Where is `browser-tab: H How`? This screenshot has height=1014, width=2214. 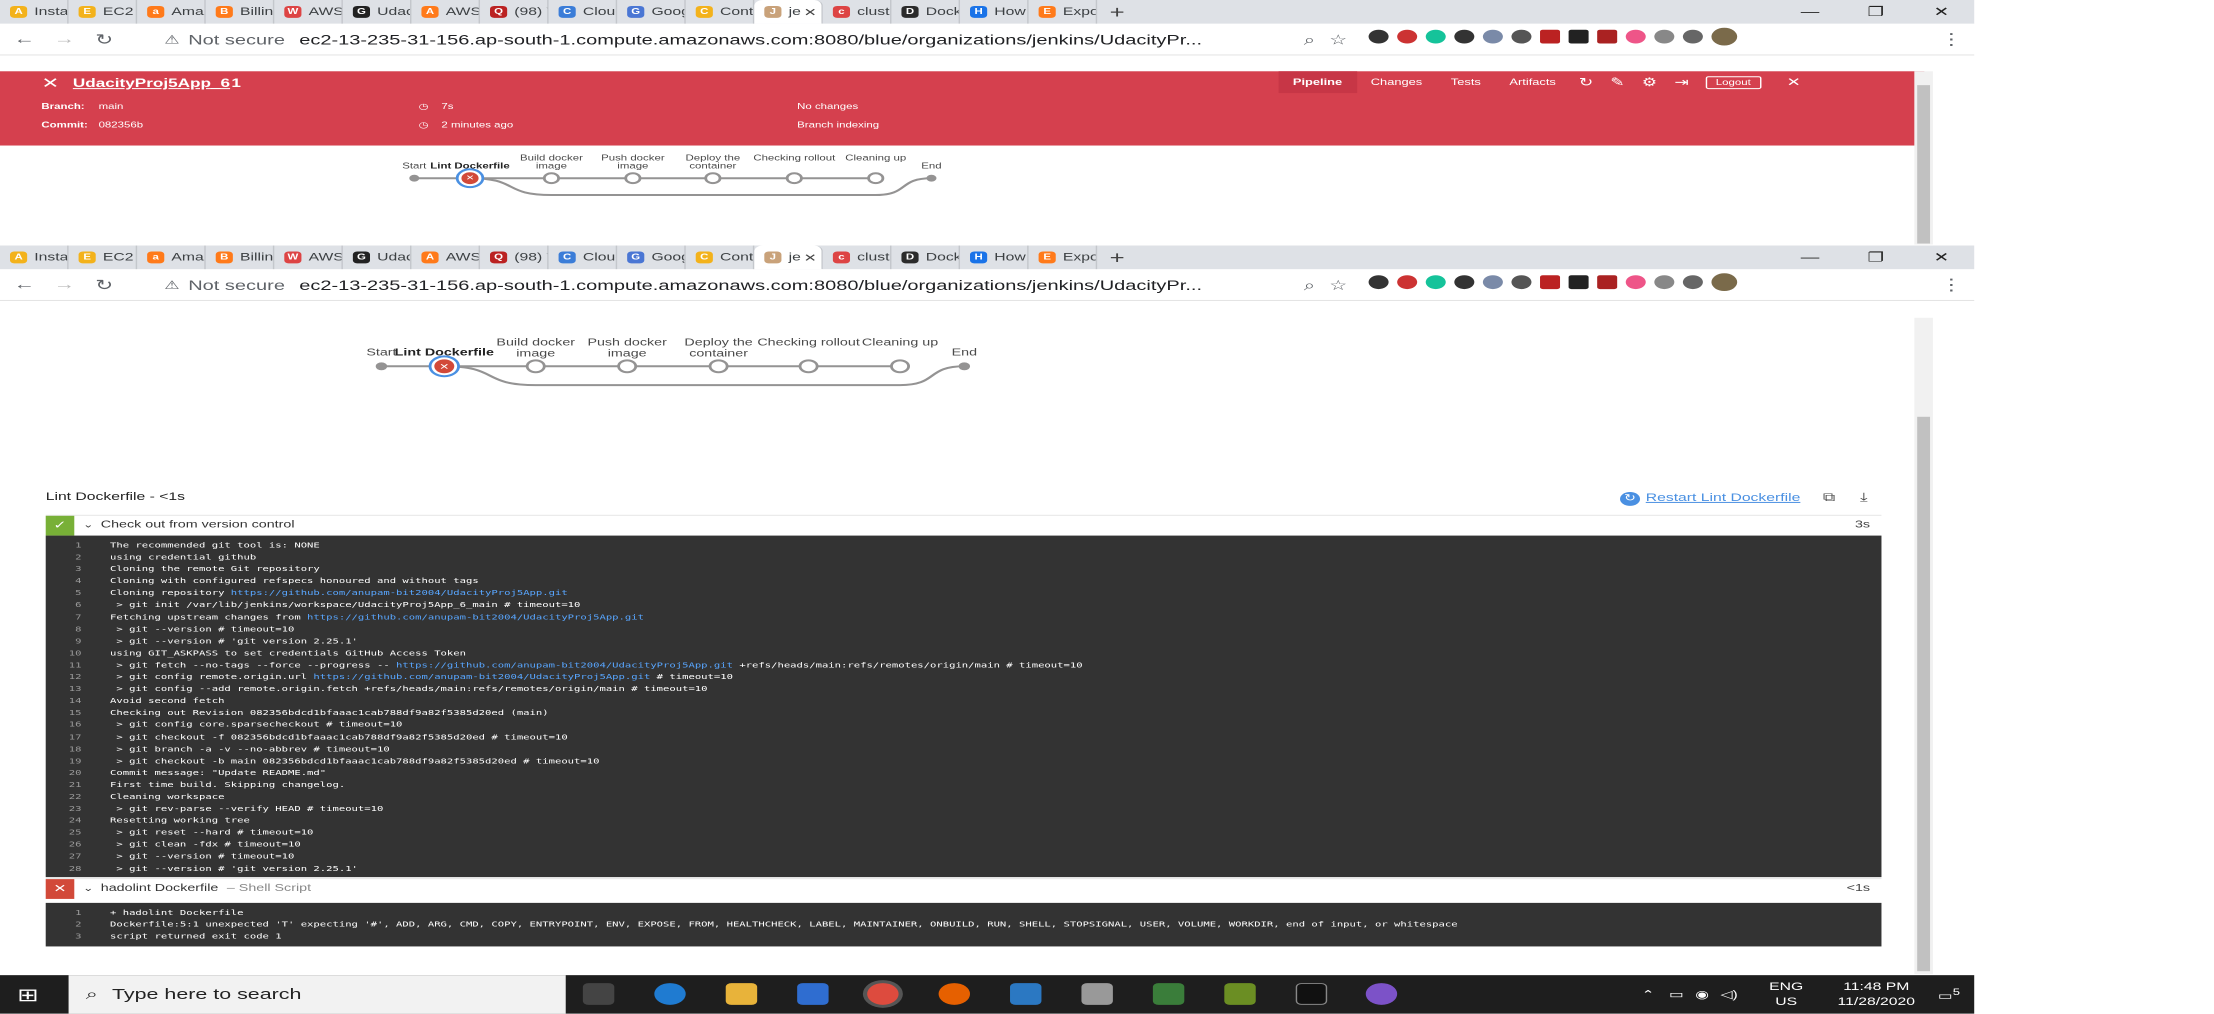
browser-tab: H How is located at coordinates (994, 257).